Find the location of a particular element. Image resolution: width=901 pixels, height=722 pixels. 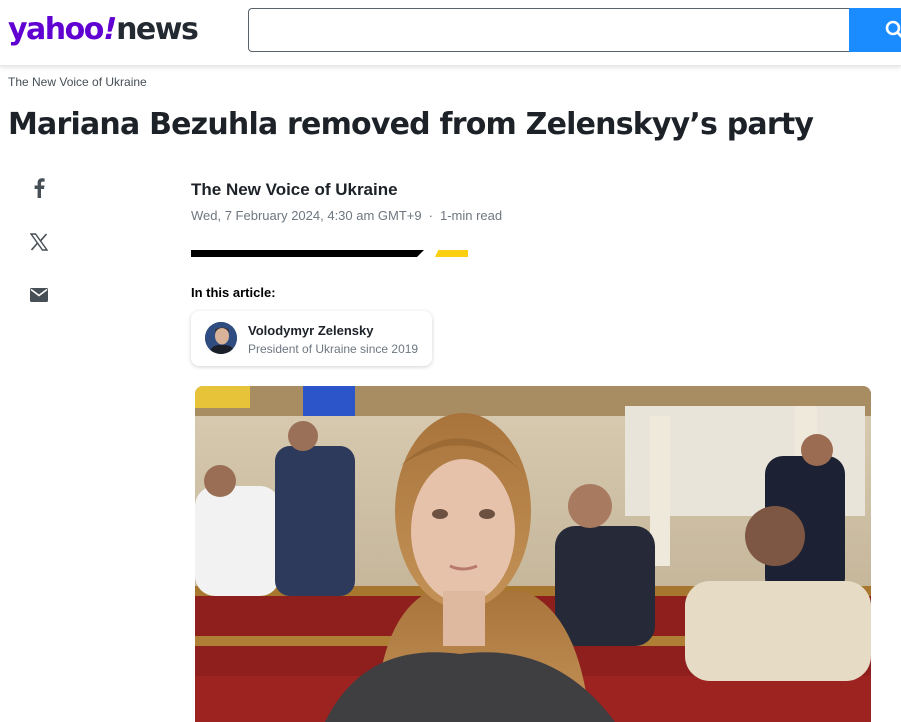

logo-main-text: yahoo is located at coordinates (56, 29).